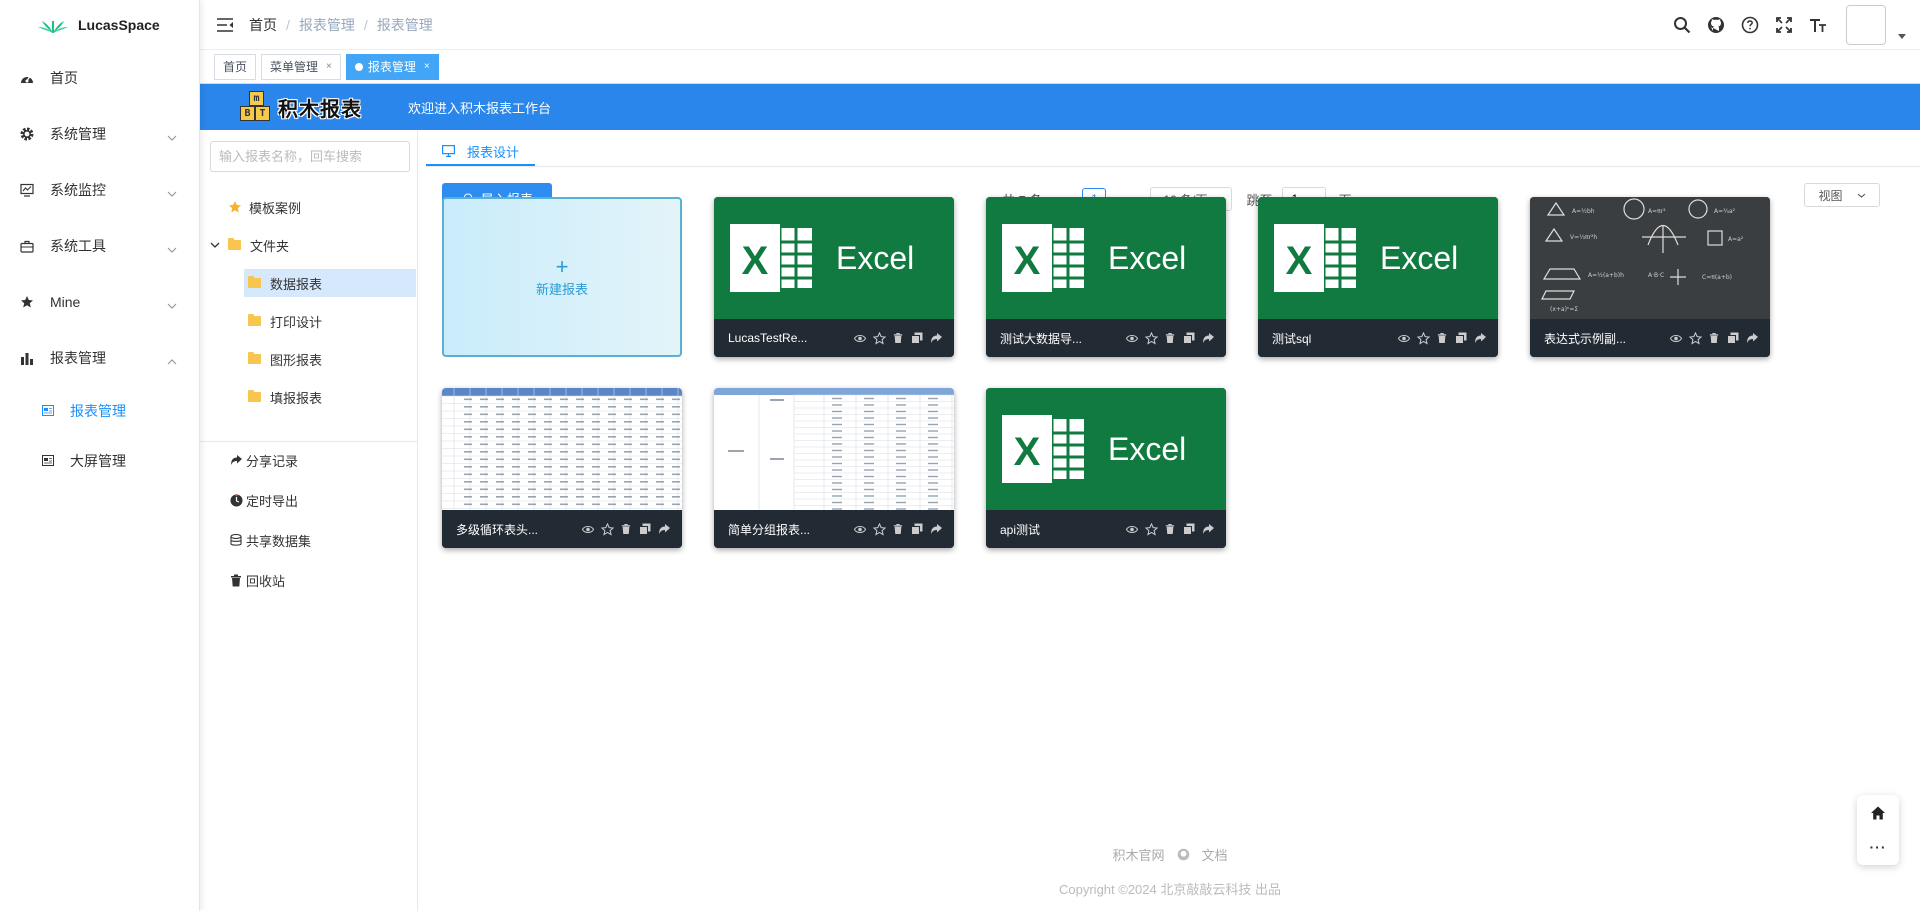  Describe the element at coordinates (99, 134) in the screenshot. I see `sidebar-item-system: 系统管理` at that location.